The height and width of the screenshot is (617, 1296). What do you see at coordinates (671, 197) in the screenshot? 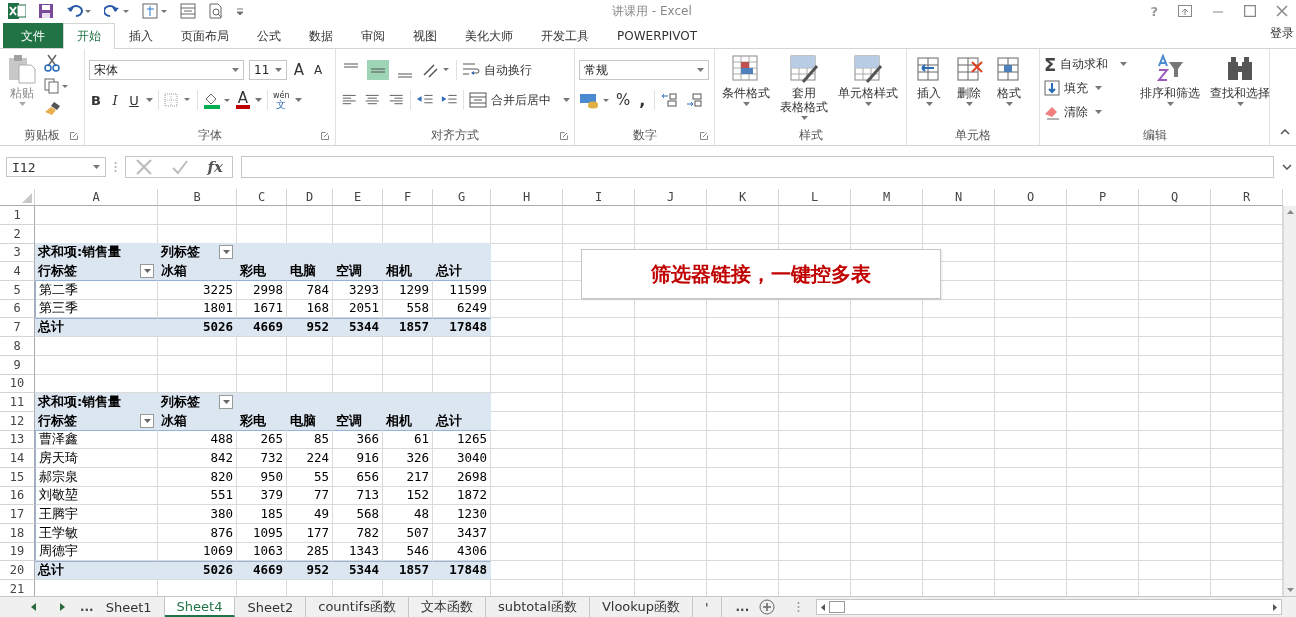
I see `column-header: J` at bounding box center [671, 197].